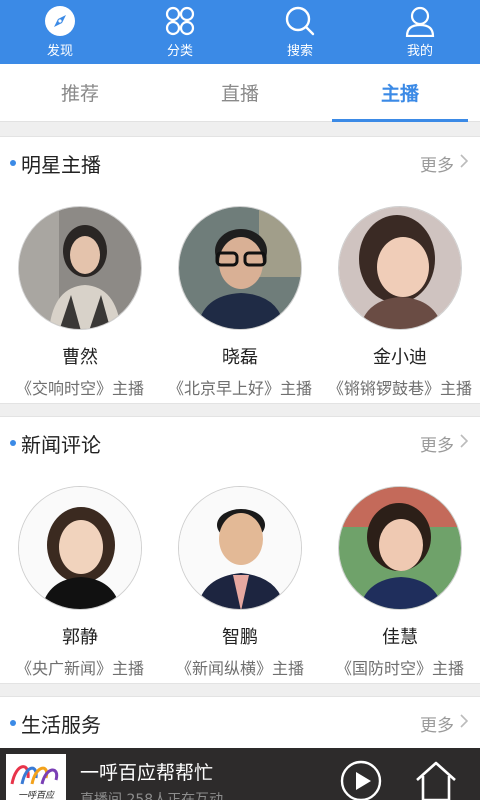  What do you see at coordinates (400, 357) in the screenshot?
I see `host-name: 金小迪` at bounding box center [400, 357].